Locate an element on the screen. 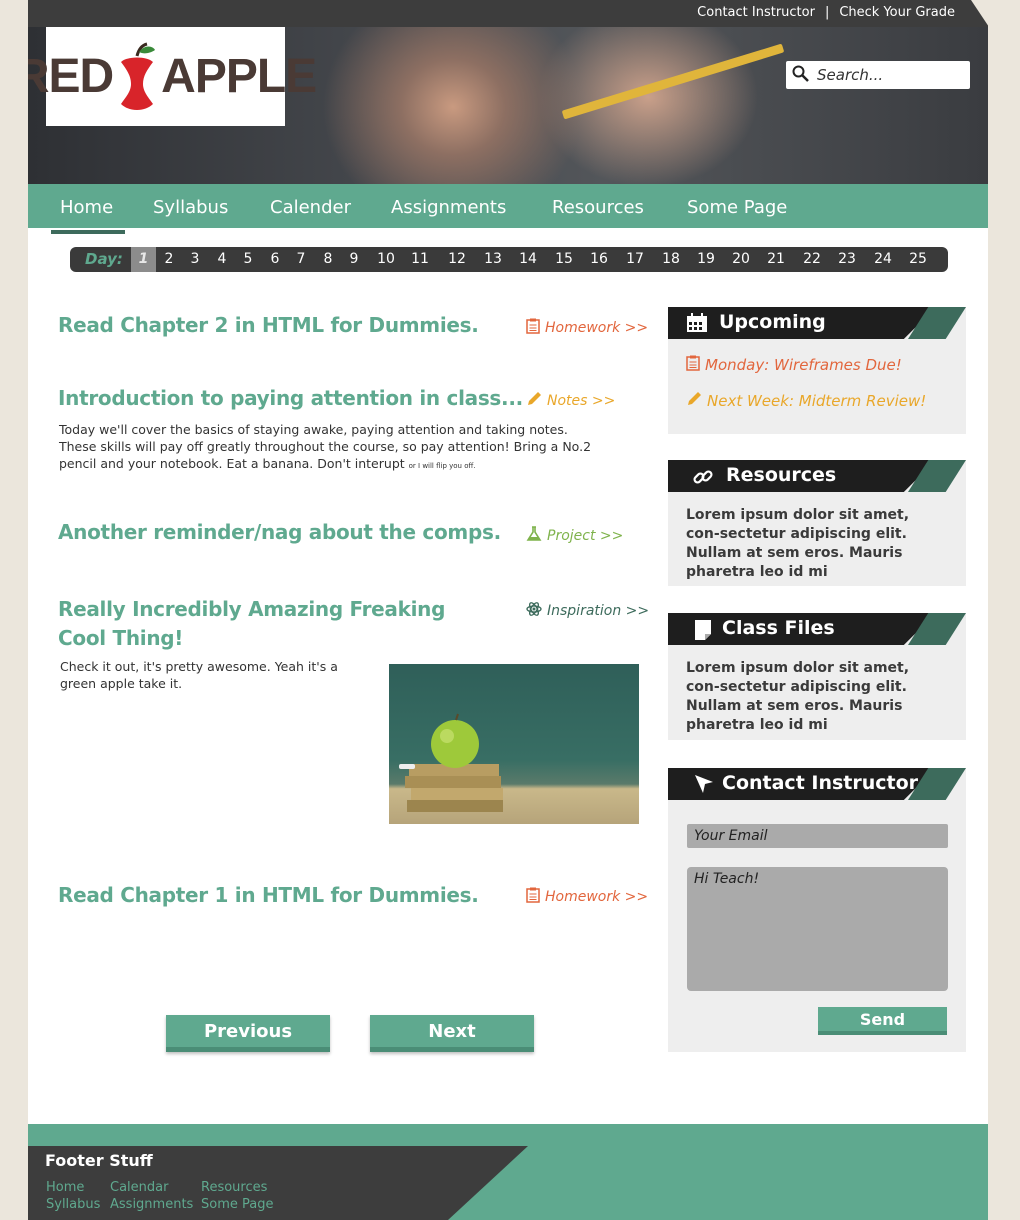  send-button: Send is located at coordinates (882, 1021).